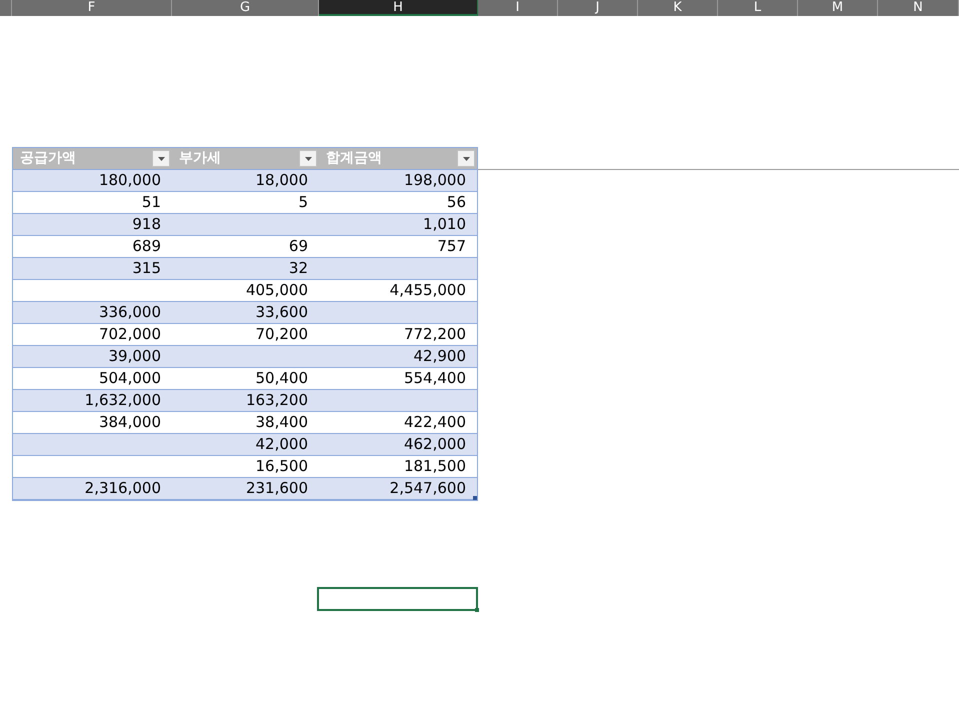 The width and height of the screenshot is (959, 716). What do you see at coordinates (282, 467) in the screenshot?
I see `table-cell-text: 16,500` at bounding box center [282, 467].